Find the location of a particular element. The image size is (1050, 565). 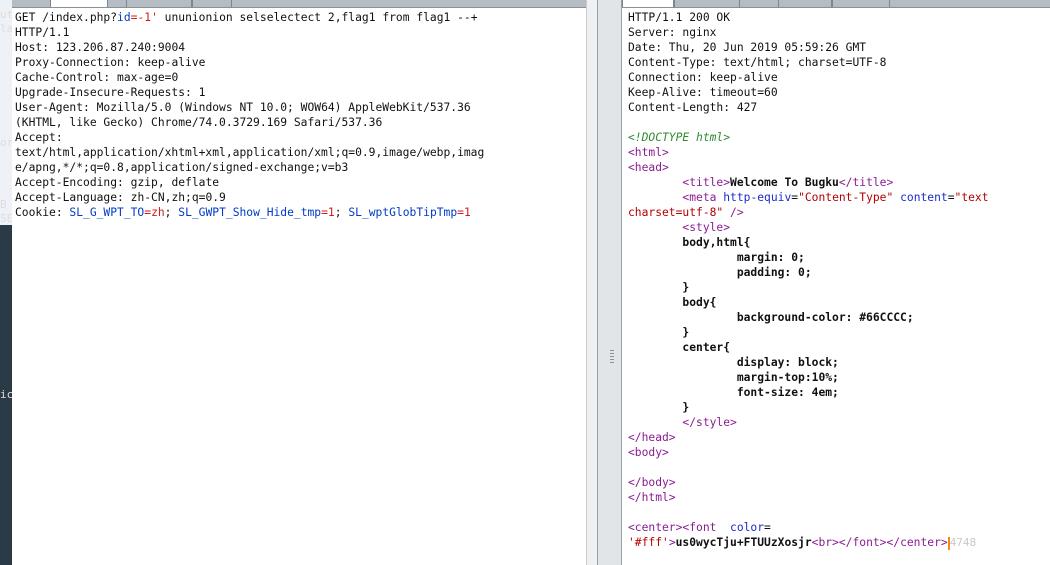

header-line: Upgrade-Insecure-Requests: 1 is located at coordinates (110, 92).